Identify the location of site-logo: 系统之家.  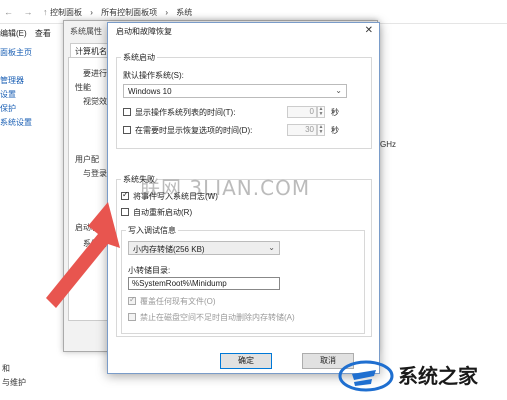
(420, 374).